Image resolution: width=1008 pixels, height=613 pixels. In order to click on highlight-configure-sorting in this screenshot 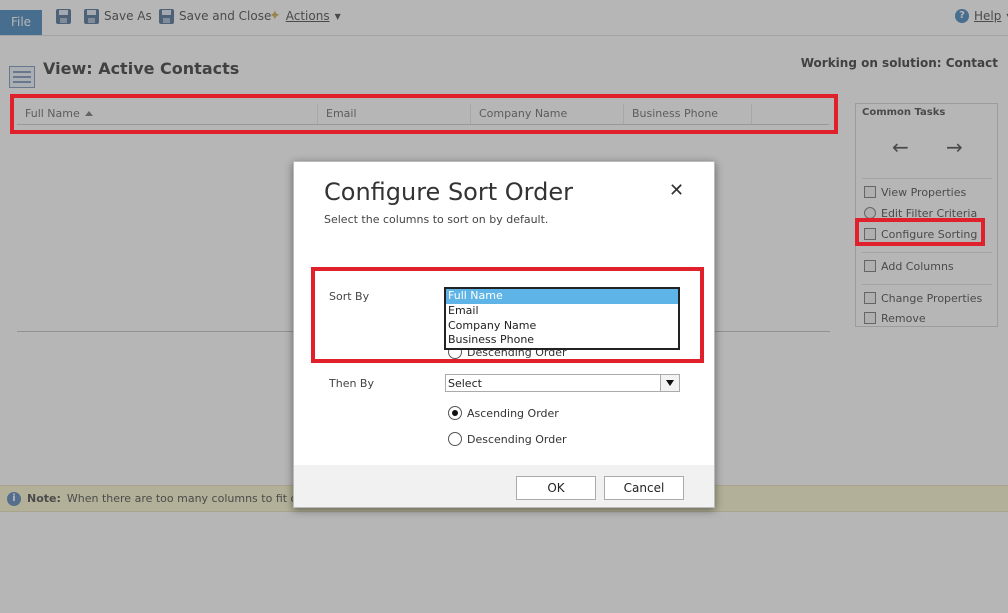, I will do `click(920, 232)`.